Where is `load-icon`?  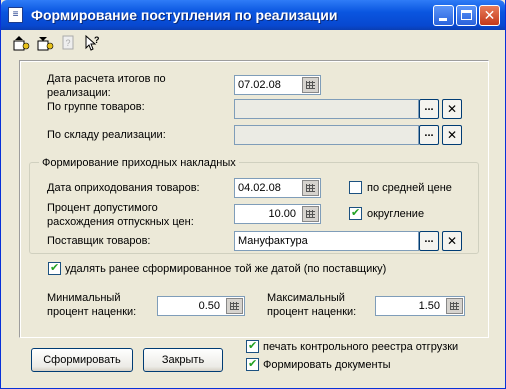 load-icon is located at coordinates (45, 43).